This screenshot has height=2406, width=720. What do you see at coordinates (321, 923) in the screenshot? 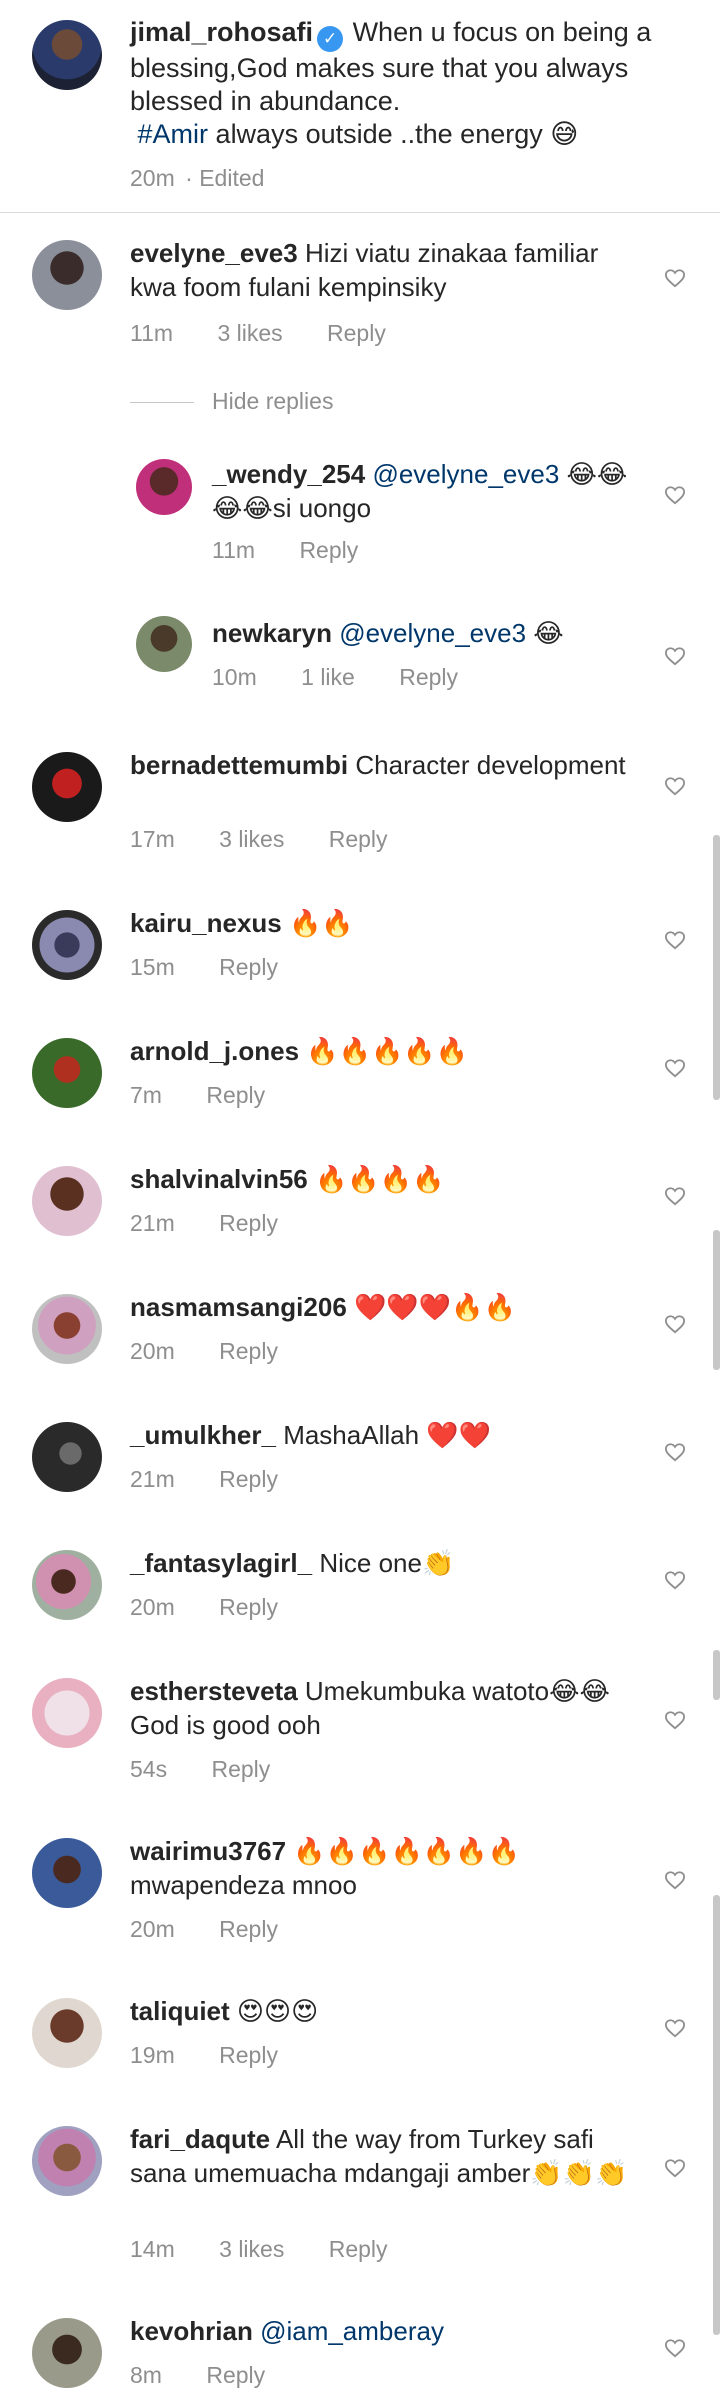
I see `comment-text: 🔥🔥` at bounding box center [321, 923].